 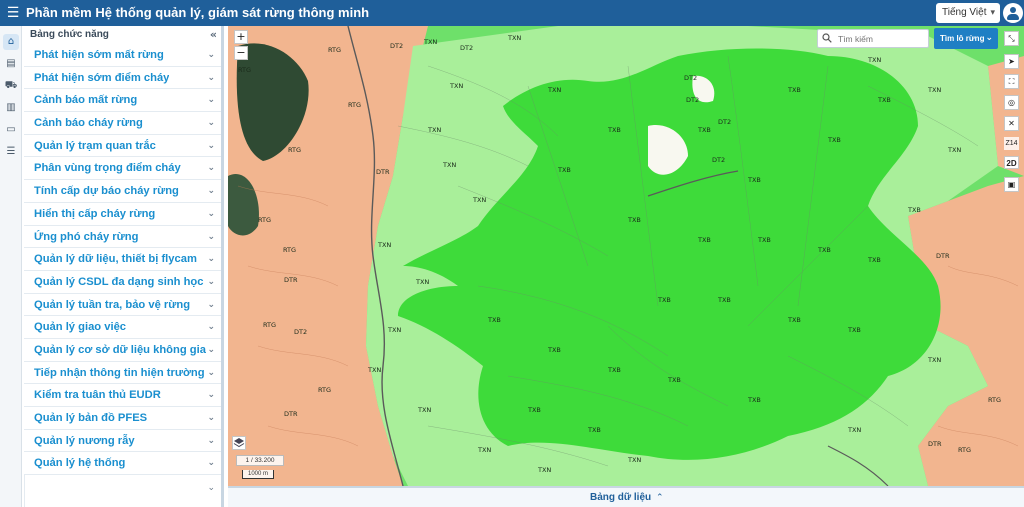 I want to click on sidebar-item-label: Phát hiện sớm điểm cháy, so click(x=102, y=77).